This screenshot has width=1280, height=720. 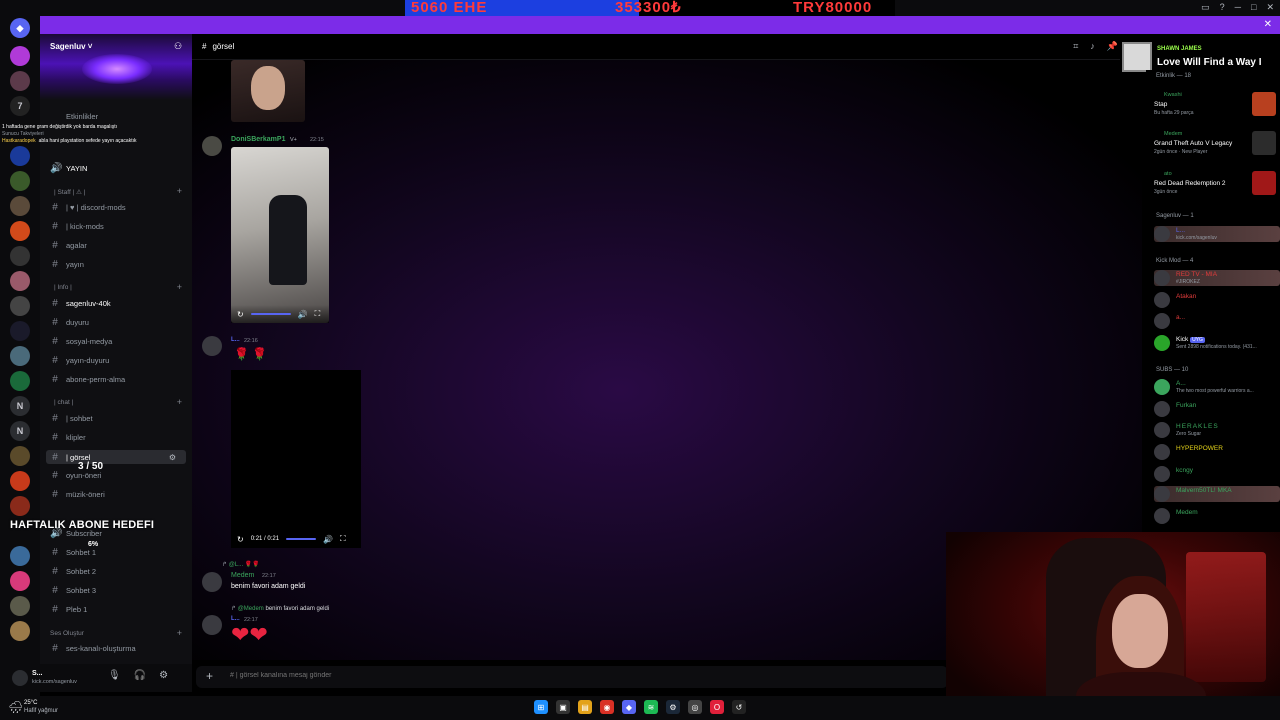 What do you see at coordinates (268, 91) in the screenshot?
I see `image-attachment` at bounding box center [268, 91].